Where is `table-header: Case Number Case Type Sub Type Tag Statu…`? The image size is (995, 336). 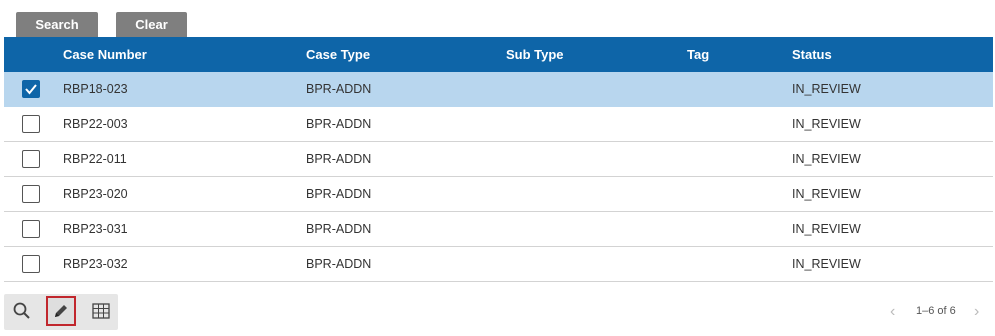 table-header: Case Number Case Type Sub Type Tag Statu… is located at coordinates (498, 54).